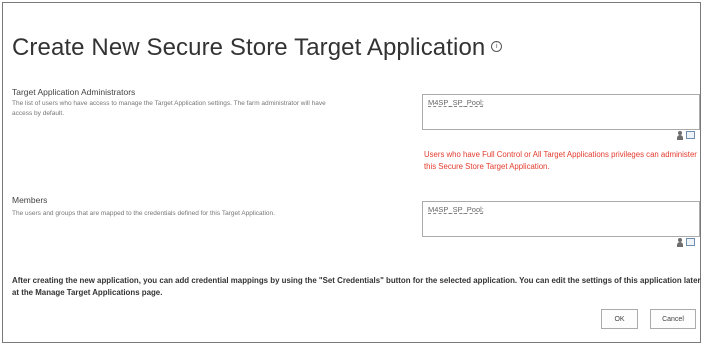  What do you see at coordinates (561, 112) in the screenshot?
I see `administrators-people-picker: M4SP_SP_Pool;` at bounding box center [561, 112].